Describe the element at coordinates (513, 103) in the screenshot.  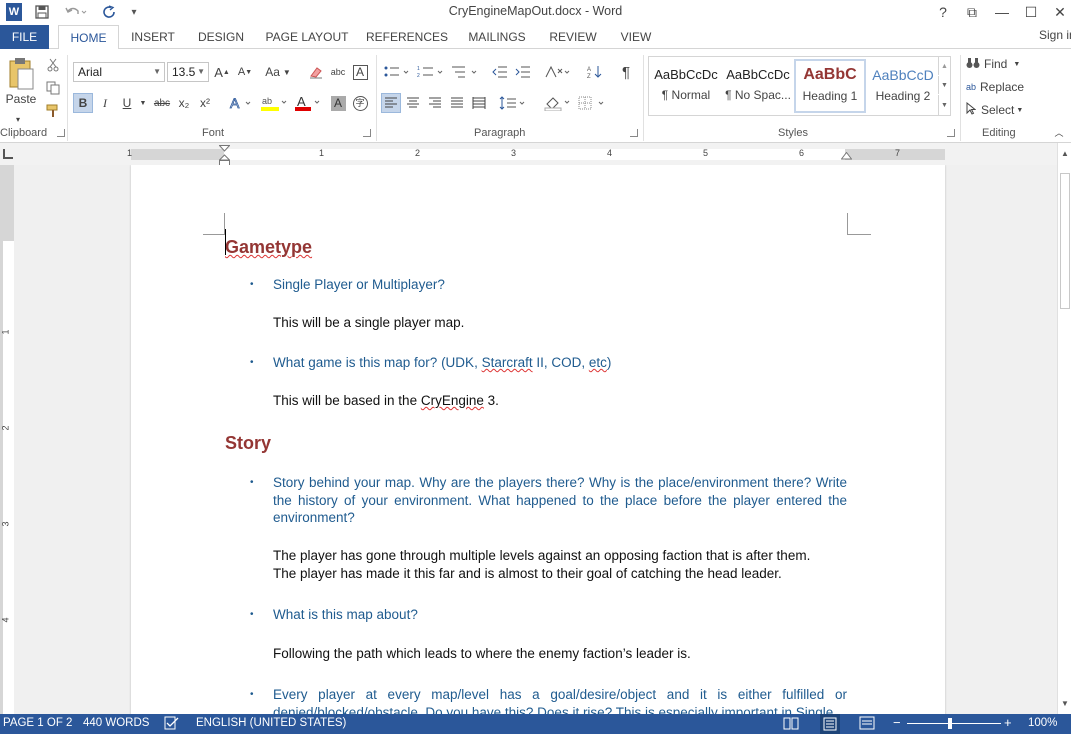
I see `line-spacing-icon` at that location.